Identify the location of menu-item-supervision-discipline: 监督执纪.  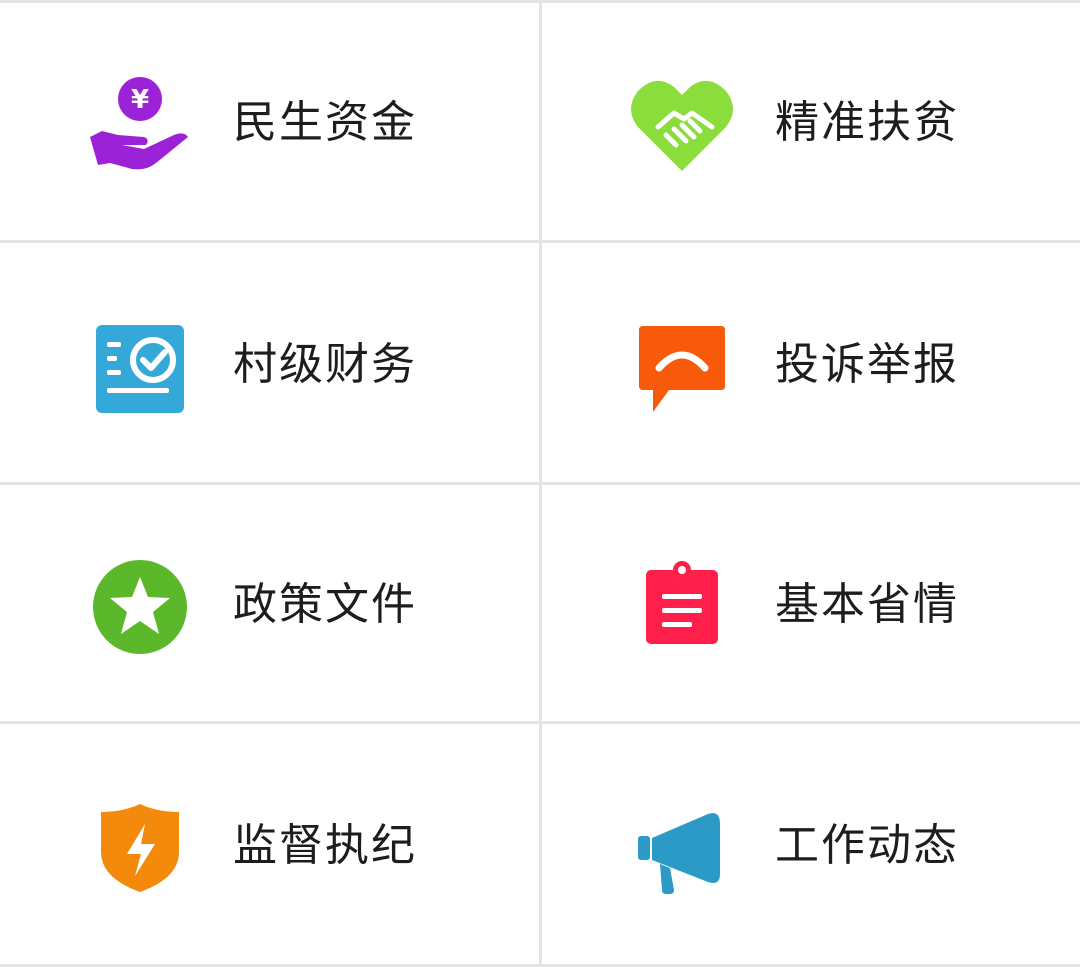
(269, 844).